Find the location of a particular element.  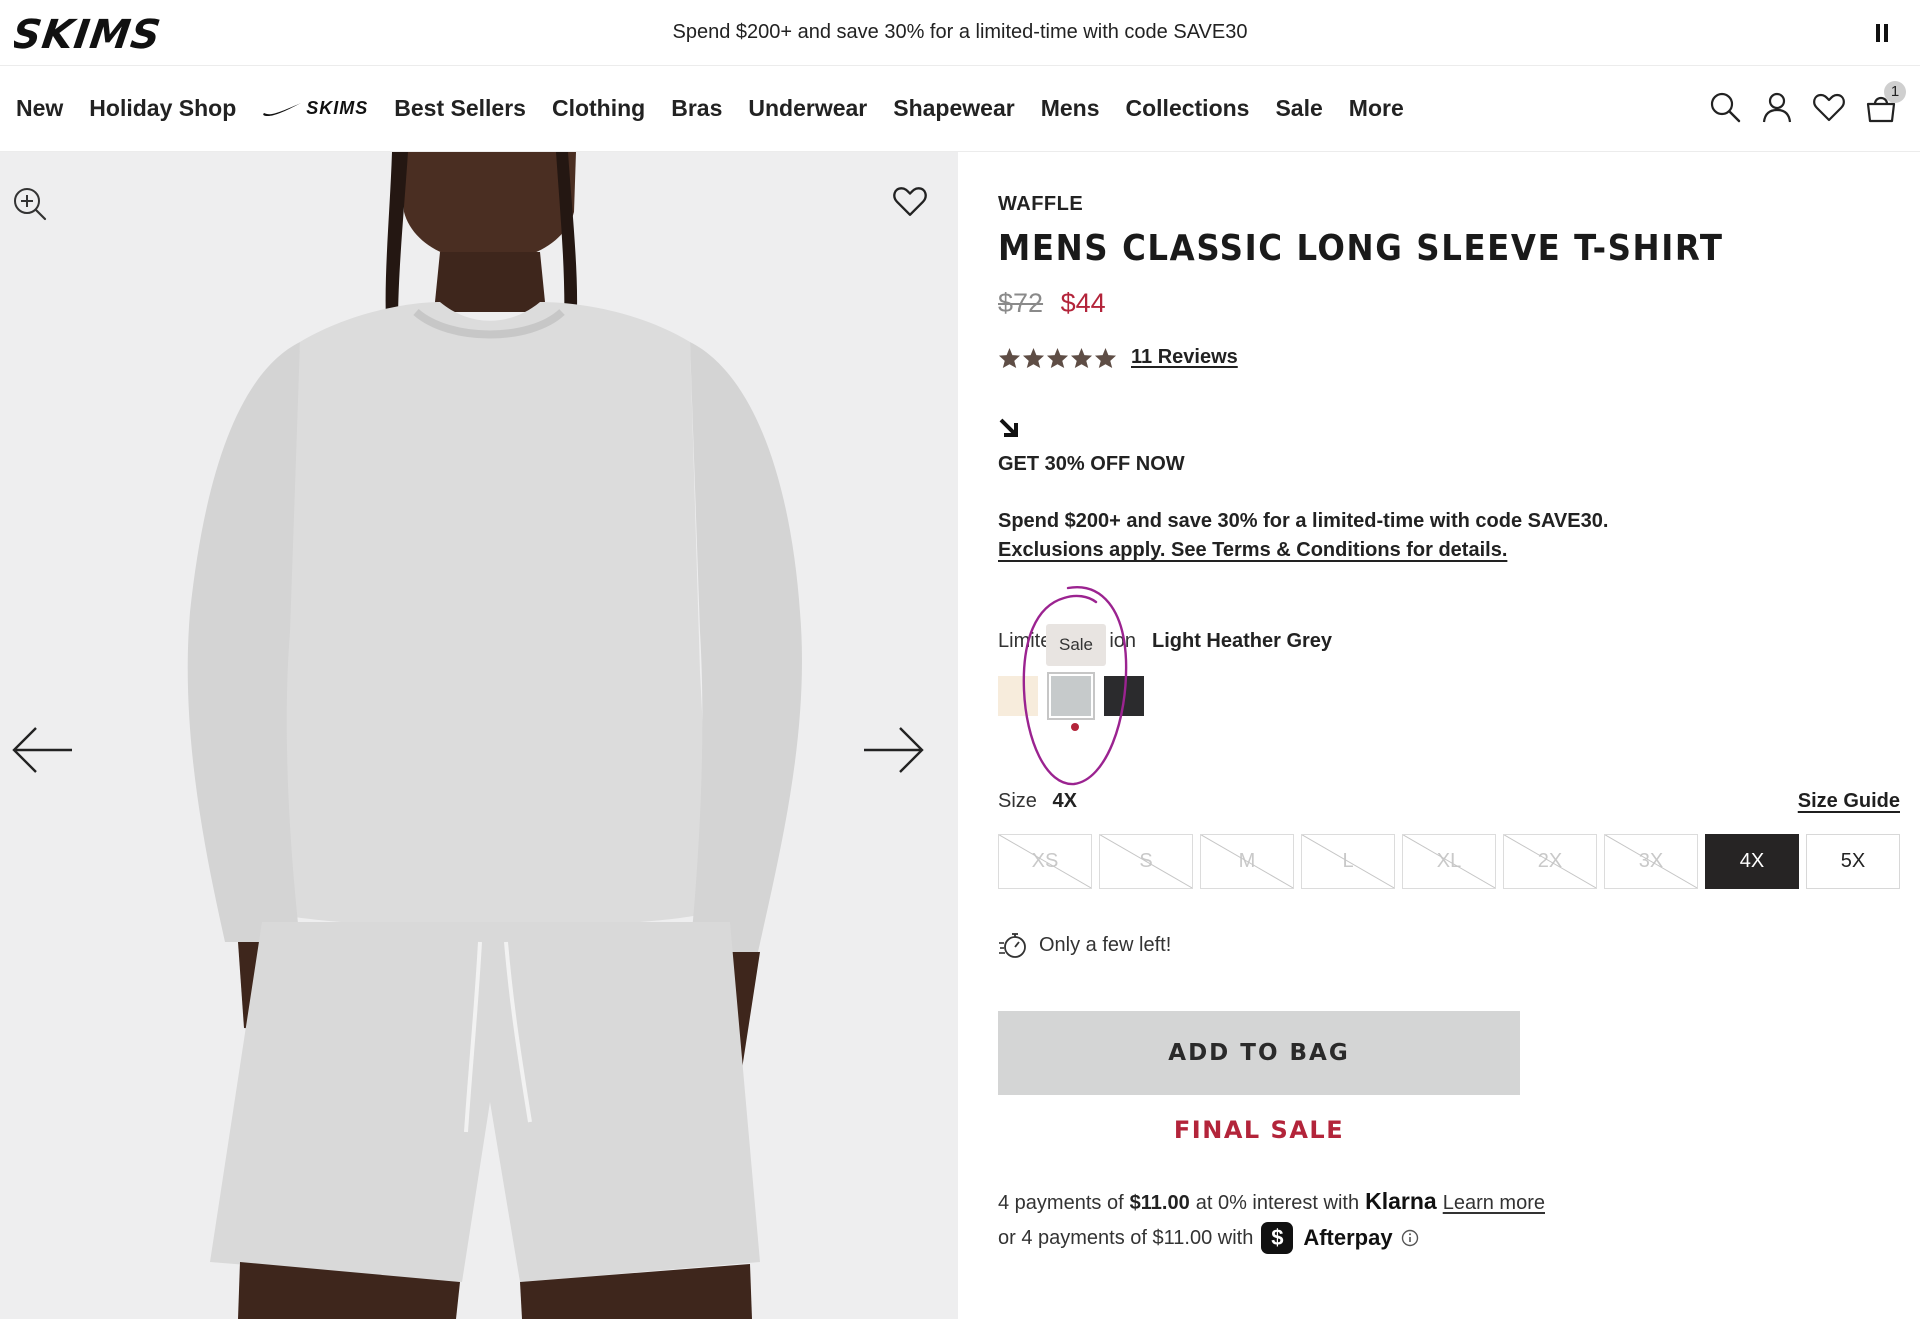

nav-item-new: New is located at coordinates (39, 108).